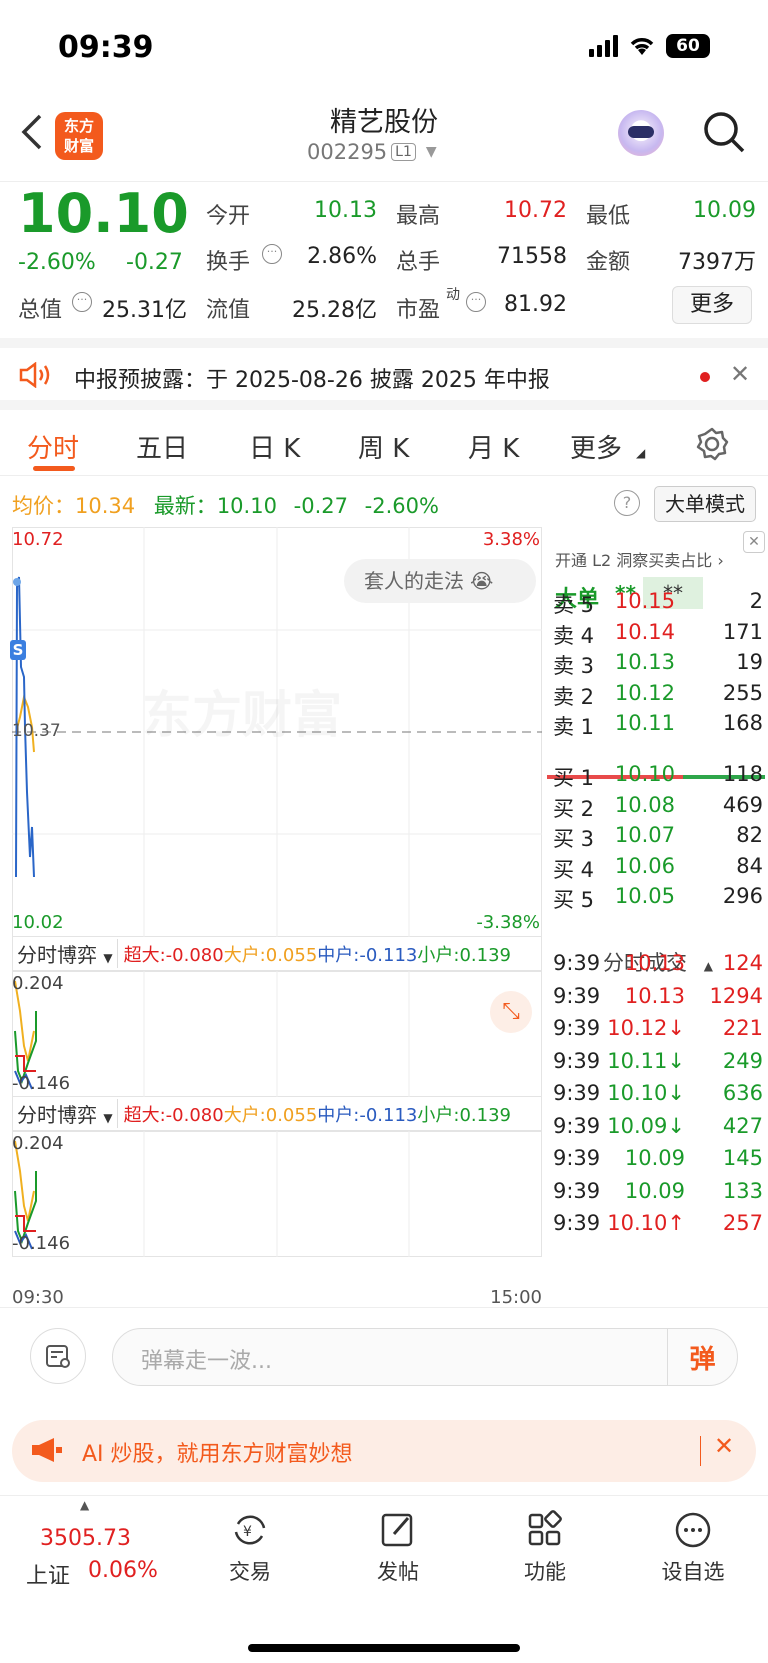 The image size is (768, 1663). What do you see at coordinates (749, 835) in the screenshot?
I see `buy-volume: 82` at bounding box center [749, 835].